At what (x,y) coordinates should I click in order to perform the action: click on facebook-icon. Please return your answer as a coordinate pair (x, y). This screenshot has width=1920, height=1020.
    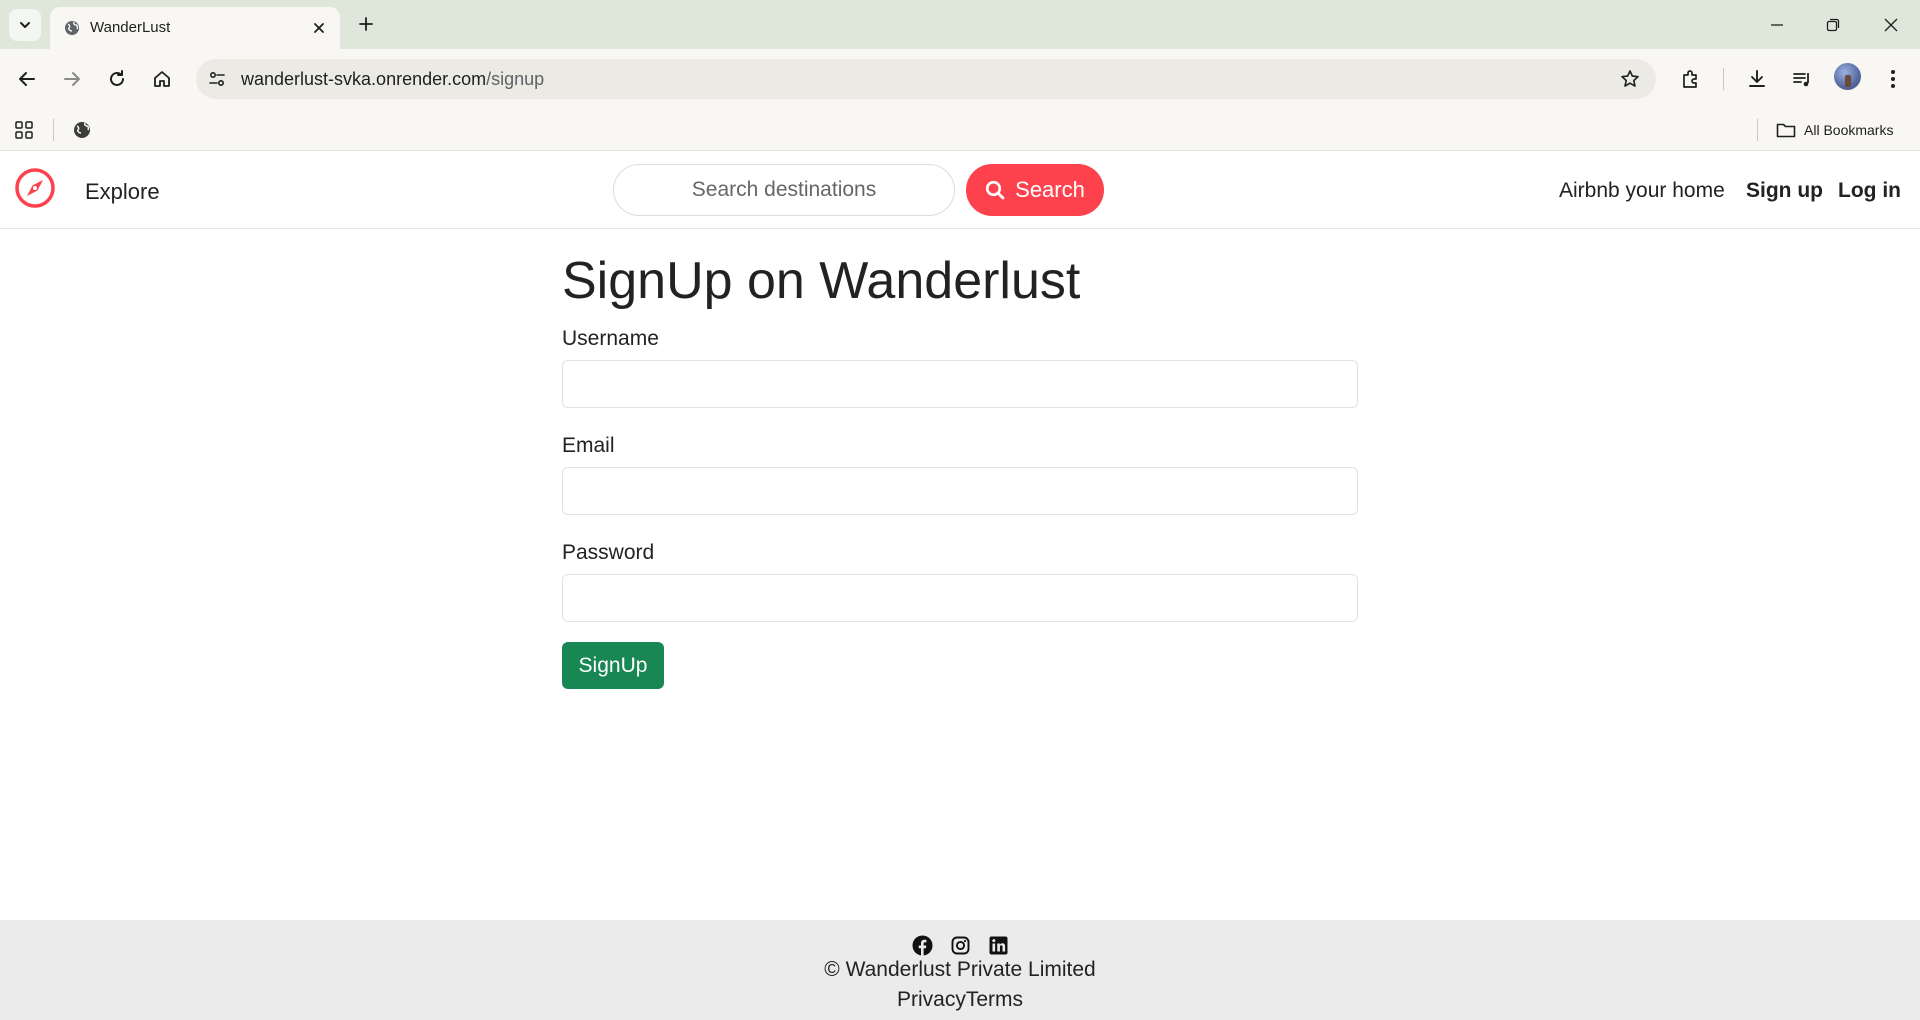
    Looking at the image, I should click on (922, 945).